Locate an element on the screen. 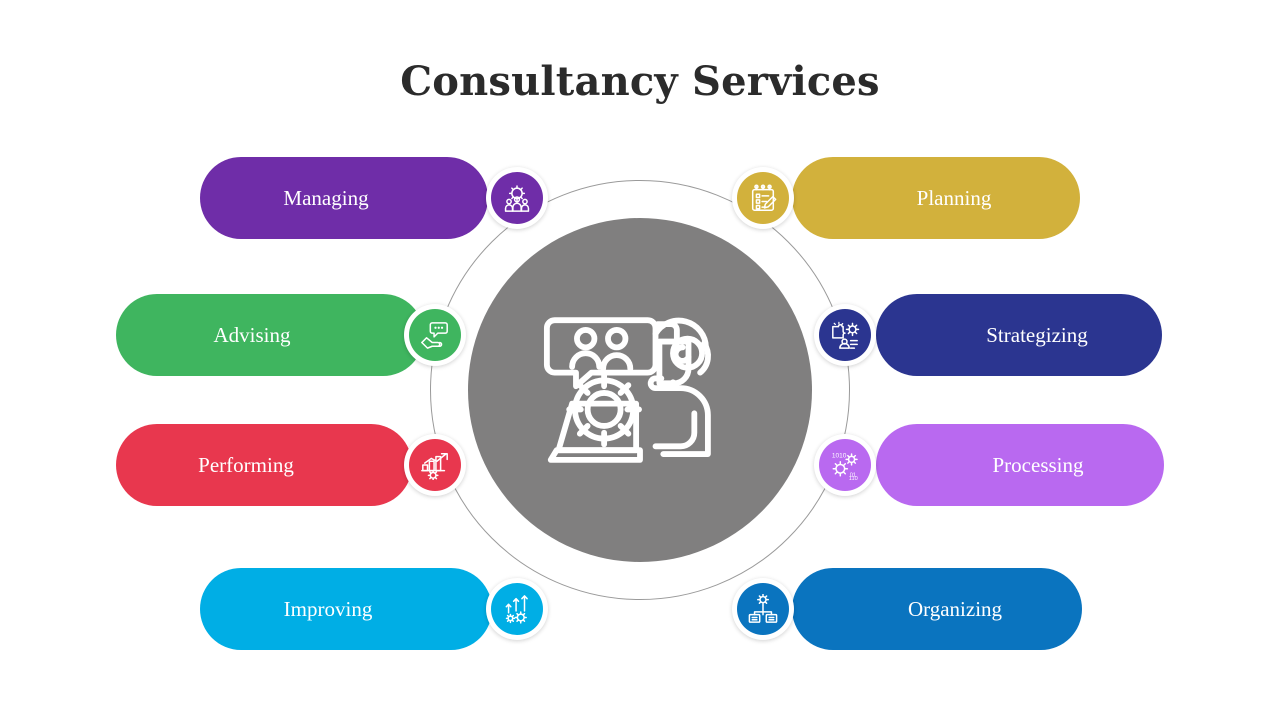 This screenshot has width=1280, height=720. badge-planning is located at coordinates (763, 198).